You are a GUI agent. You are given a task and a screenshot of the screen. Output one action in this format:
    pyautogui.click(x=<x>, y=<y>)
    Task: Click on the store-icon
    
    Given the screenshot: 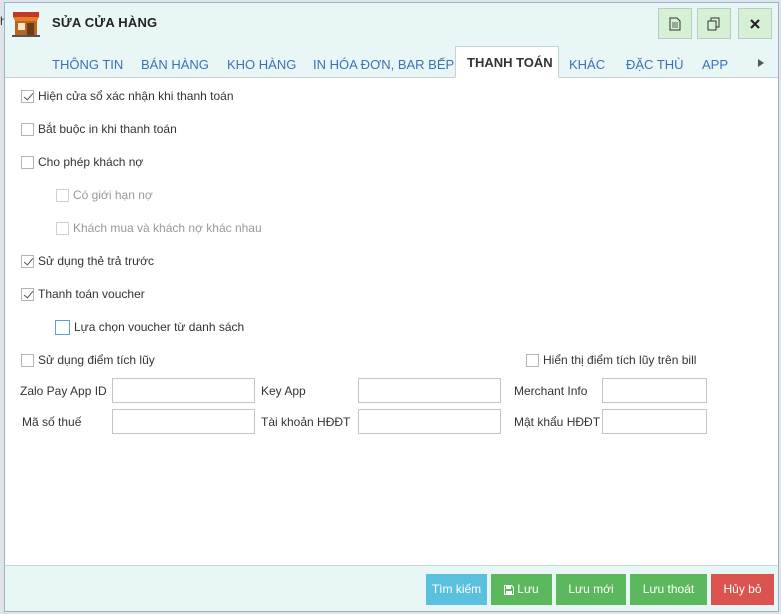 What is the action you would take?
    pyautogui.click(x=26, y=24)
    